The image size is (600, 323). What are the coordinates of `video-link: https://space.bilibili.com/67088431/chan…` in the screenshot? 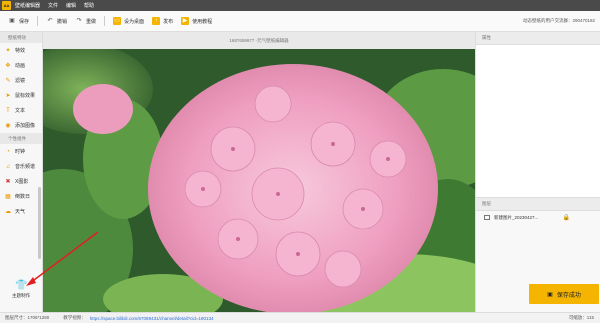 It's located at (152, 318).